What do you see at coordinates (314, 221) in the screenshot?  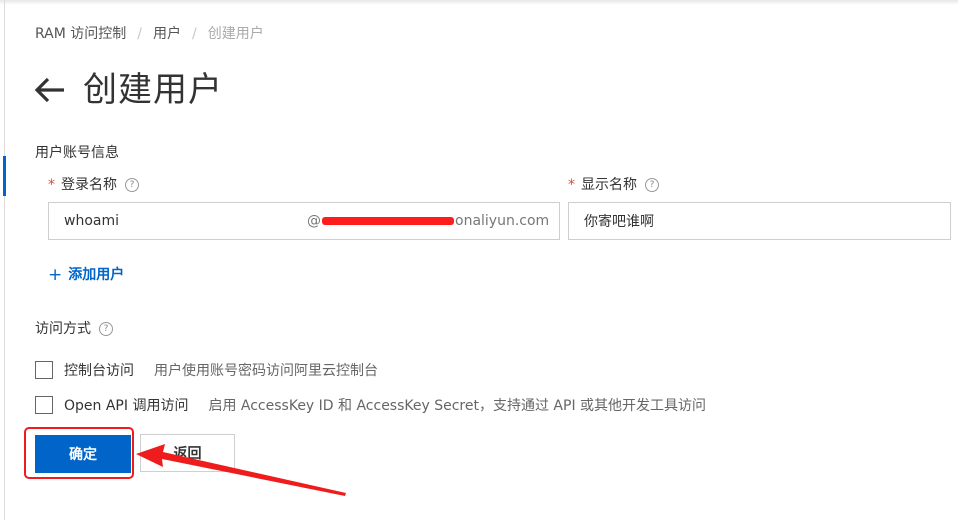 I see `domain-at: @` at bounding box center [314, 221].